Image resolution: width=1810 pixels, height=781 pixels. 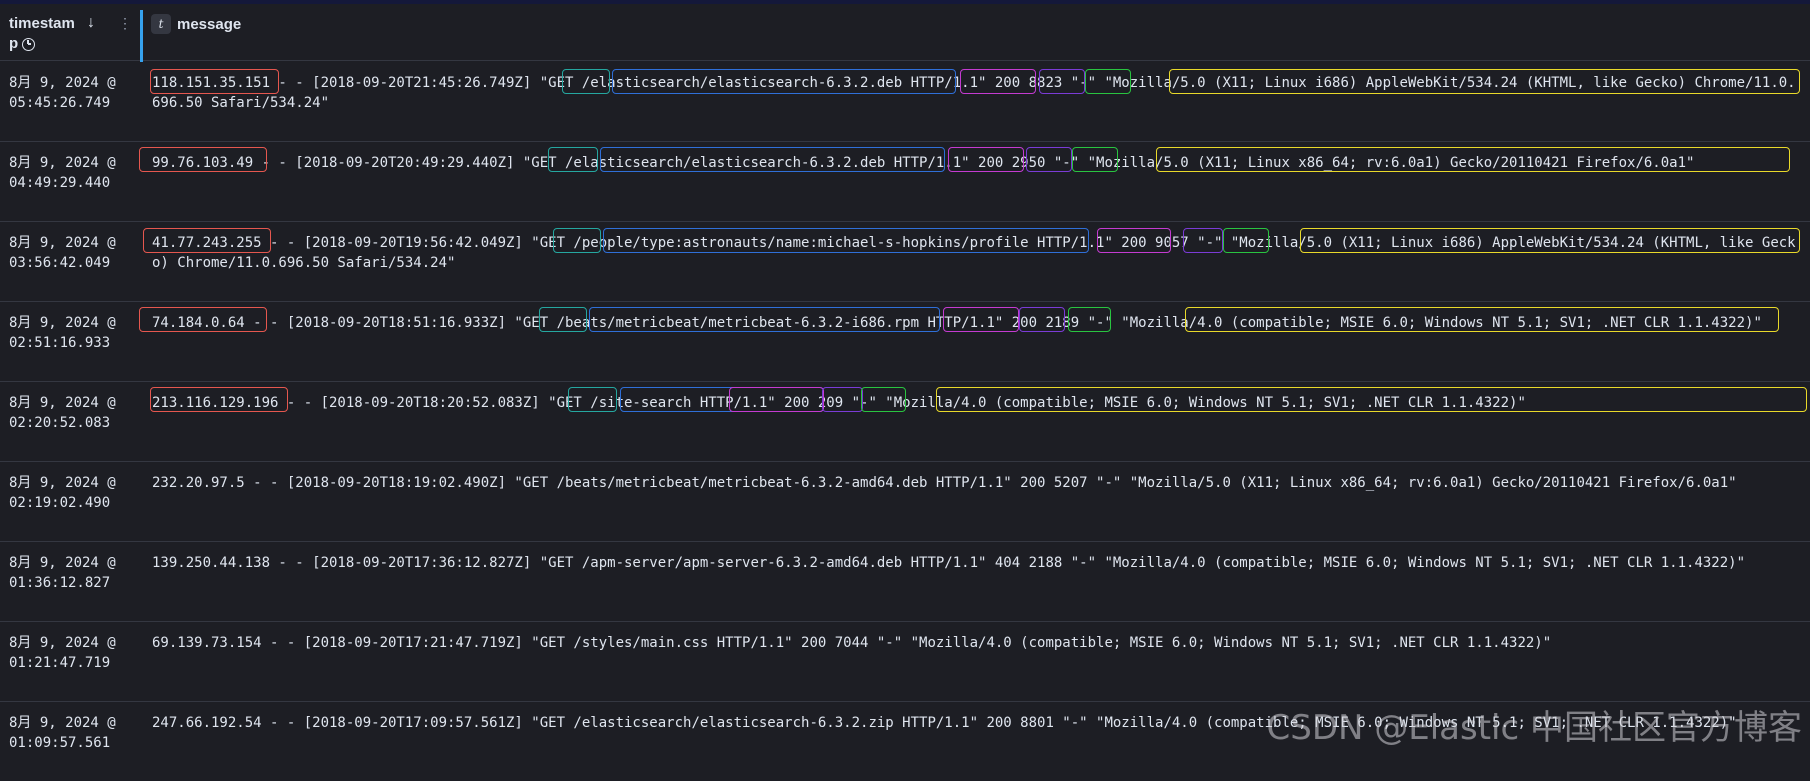 What do you see at coordinates (71, 253) in the screenshot?
I see `timestamp-cell: 8月 9, 2024 @ 03:56:42.049` at bounding box center [71, 253].